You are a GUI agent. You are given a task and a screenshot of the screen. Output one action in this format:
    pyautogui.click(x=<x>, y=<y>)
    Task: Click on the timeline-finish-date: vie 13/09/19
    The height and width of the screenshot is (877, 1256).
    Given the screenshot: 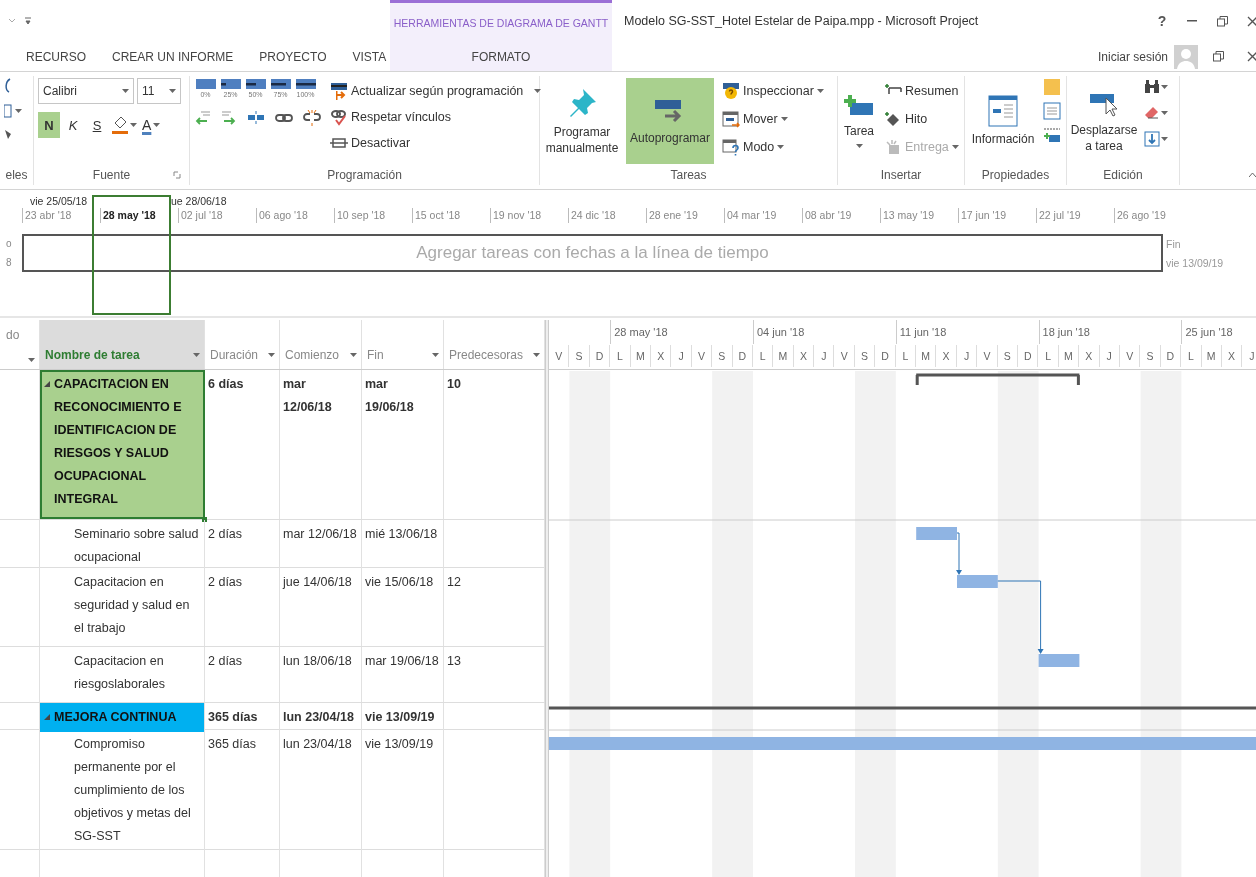 What is the action you would take?
    pyautogui.click(x=1195, y=262)
    